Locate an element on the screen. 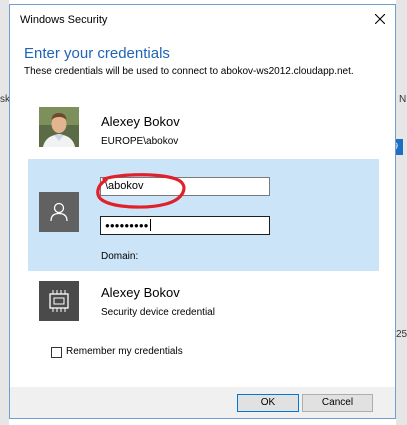 The width and height of the screenshot is (407, 425). user-name: Alexey Bokov is located at coordinates (140, 121).